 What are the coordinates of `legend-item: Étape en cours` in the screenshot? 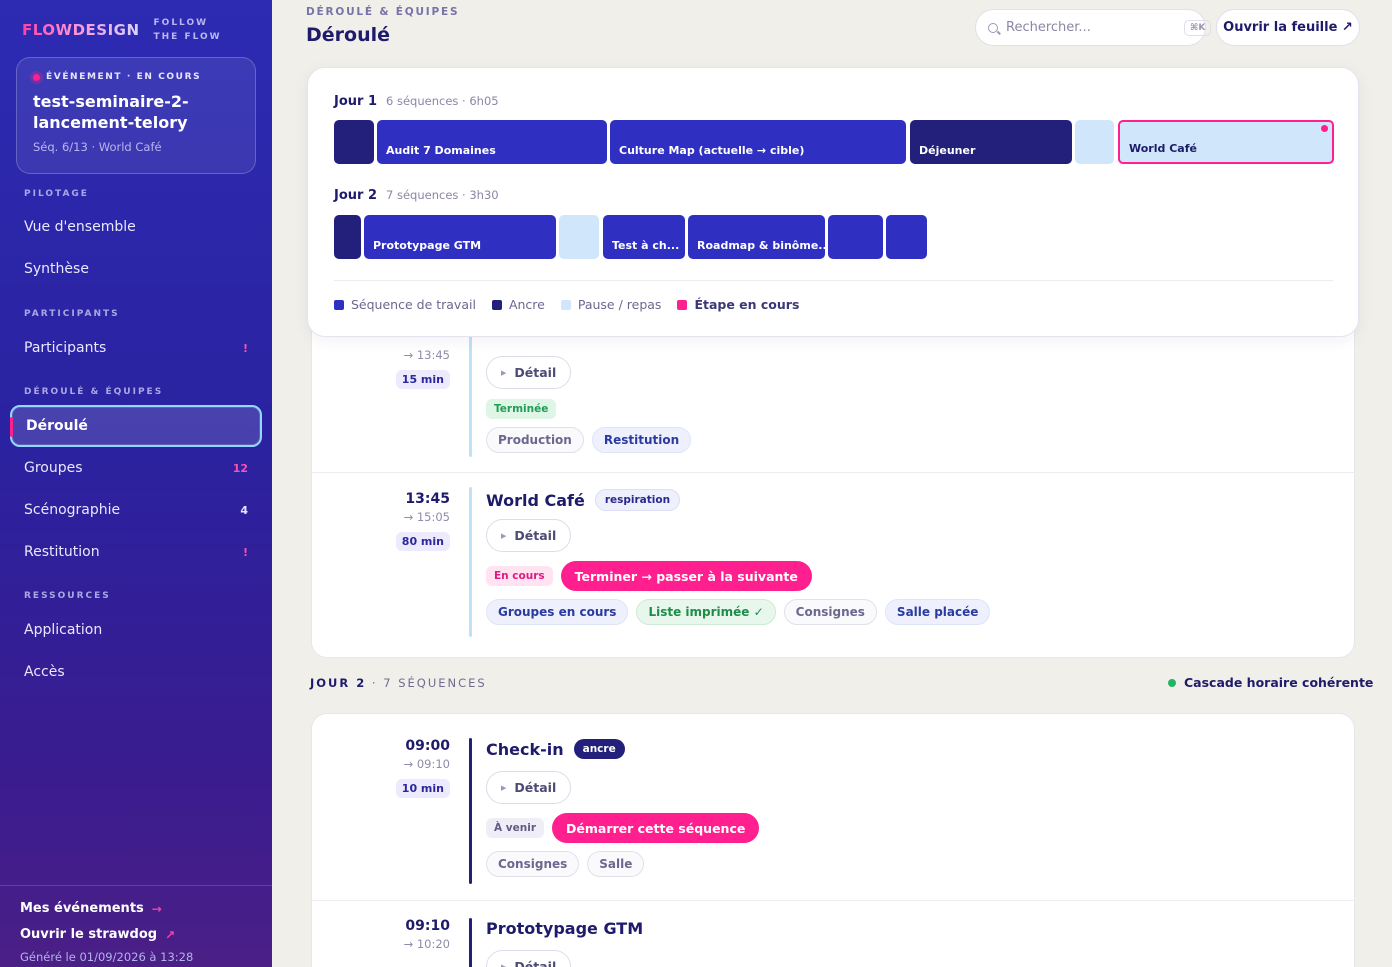 It's located at (738, 304).